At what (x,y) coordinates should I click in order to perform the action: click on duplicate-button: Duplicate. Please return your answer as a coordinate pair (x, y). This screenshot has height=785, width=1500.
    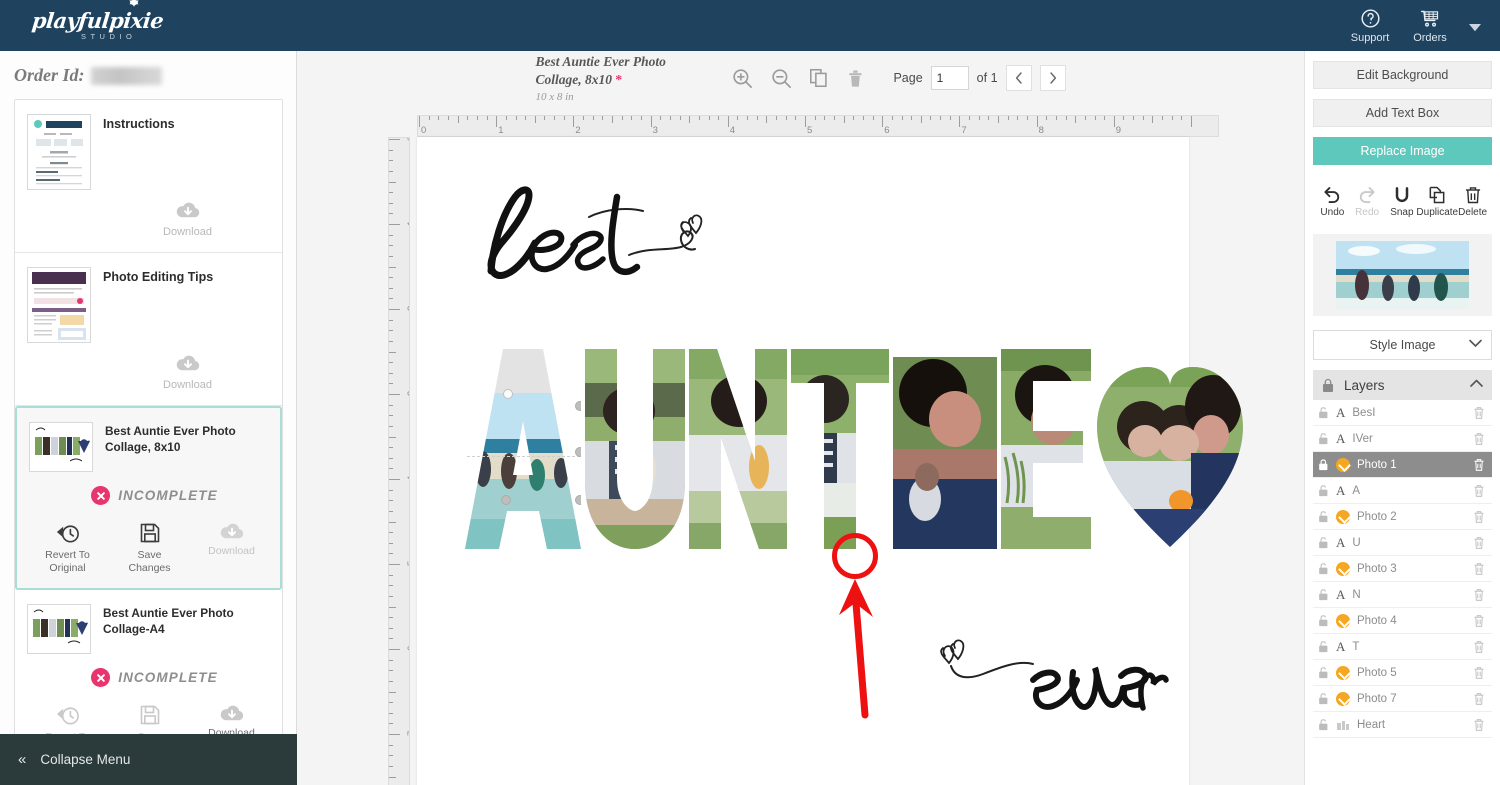
    Looking at the image, I should click on (1437, 201).